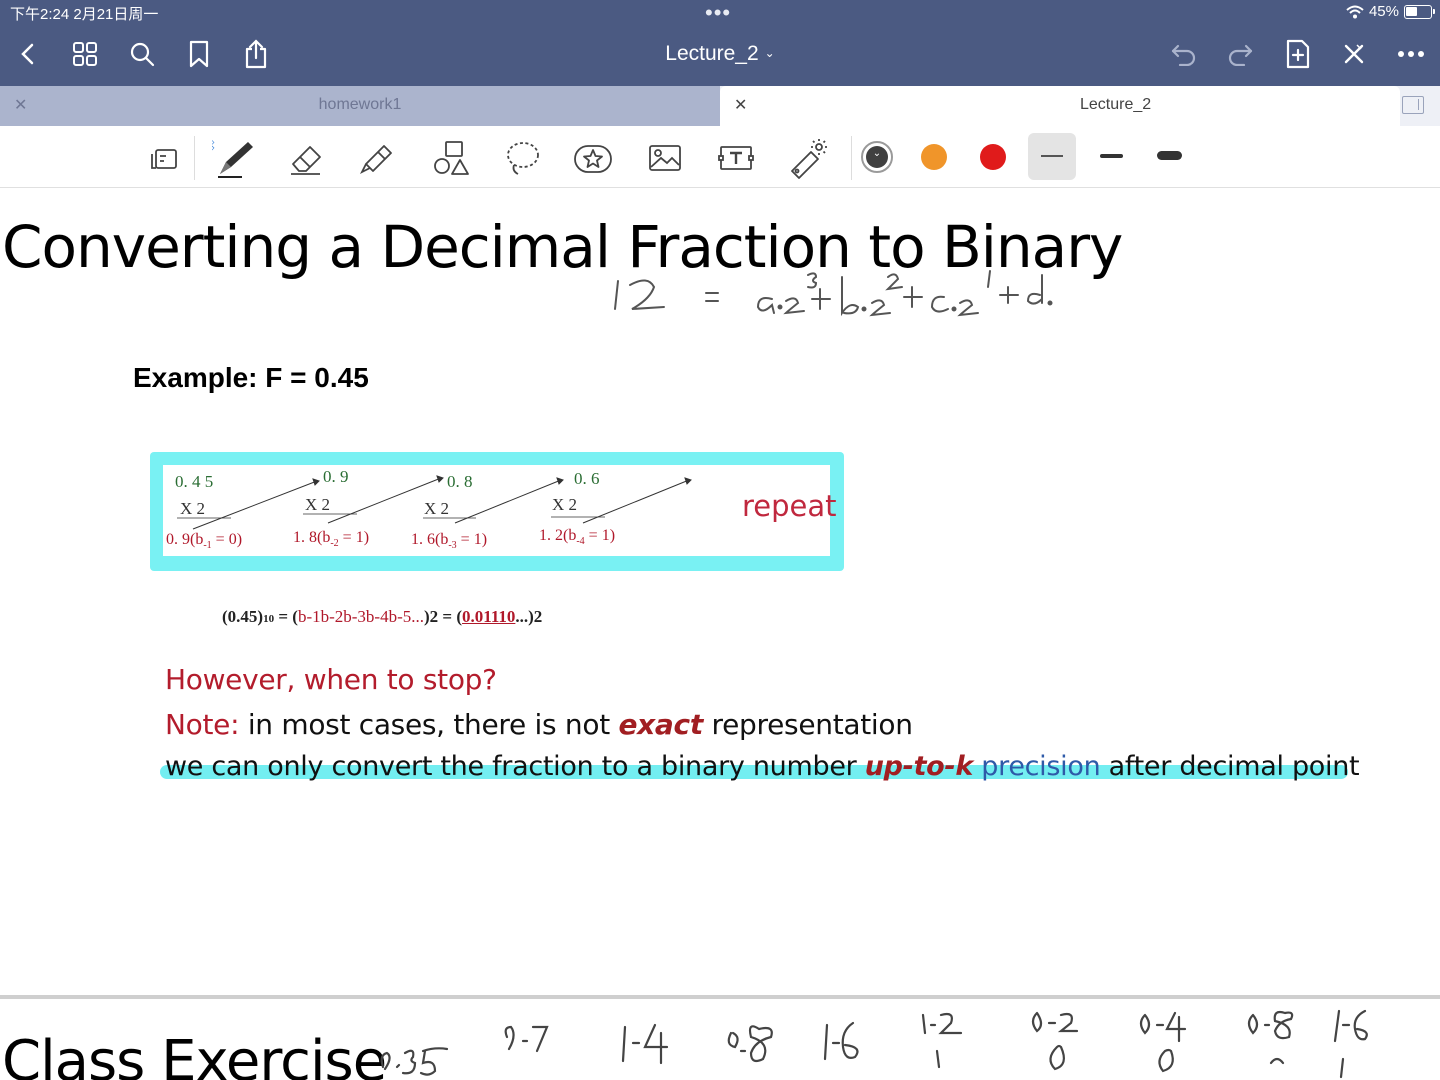  I want to click on color-swatch-orange, so click(934, 157).